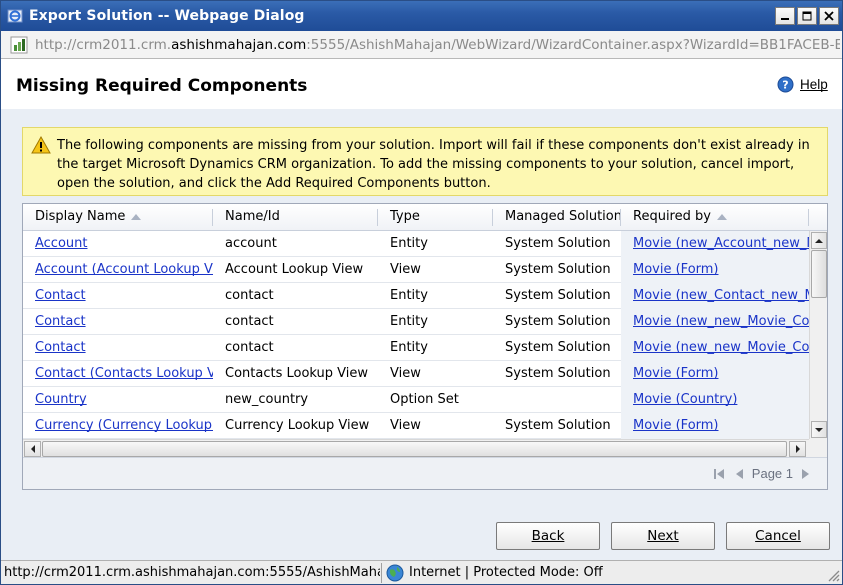  Describe the element at coordinates (41, 145) in the screenshot. I see `warning-icon` at that location.